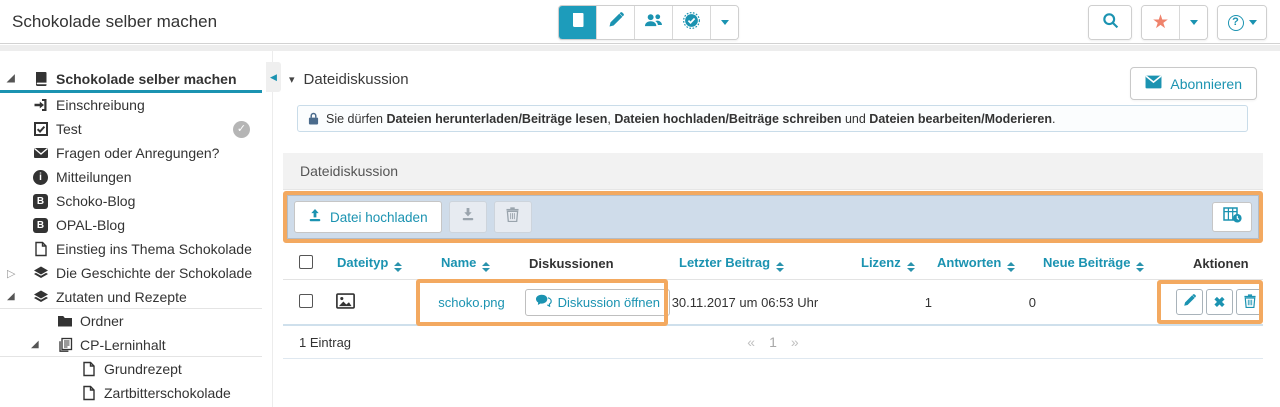 The height and width of the screenshot is (407, 1280). I want to click on sidebar-item-ordner: Ordner, so click(131, 321).